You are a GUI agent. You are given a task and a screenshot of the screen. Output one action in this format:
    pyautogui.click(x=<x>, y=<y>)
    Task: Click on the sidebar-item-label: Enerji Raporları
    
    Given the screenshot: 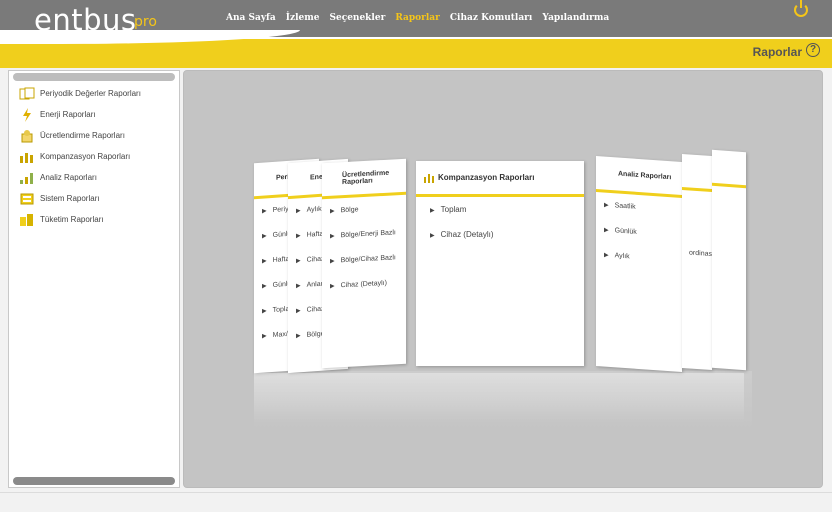 What is the action you would take?
    pyautogui.click(x=68, y=114)
    